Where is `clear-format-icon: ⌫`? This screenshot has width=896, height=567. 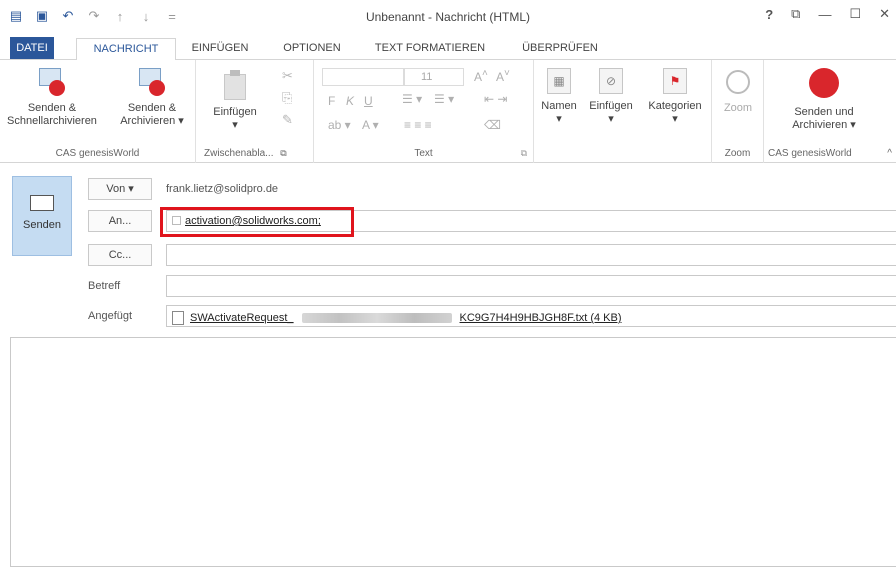 clear-format-icon: ⌫ is located at coordinates (492, 125).